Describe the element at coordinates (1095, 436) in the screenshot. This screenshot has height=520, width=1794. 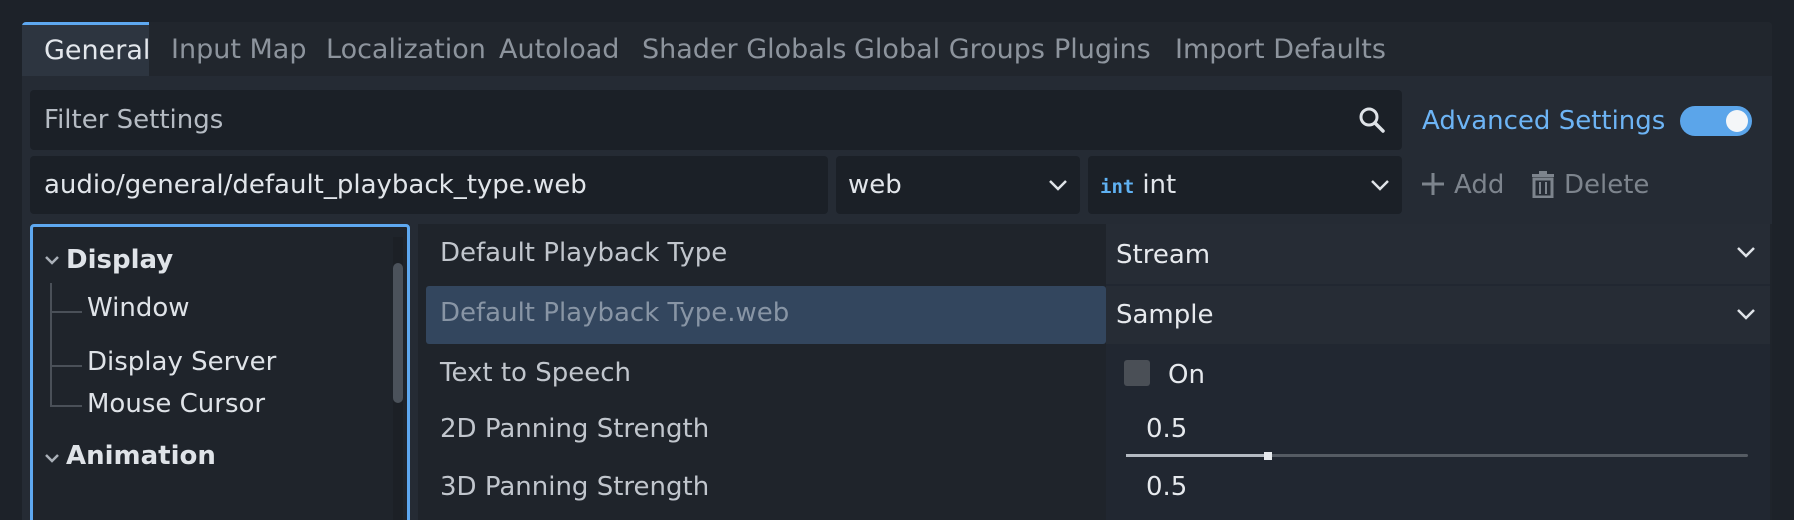
I see `property-row-2d-panning-strength: 2D Panning Strength 0.5` at that location.